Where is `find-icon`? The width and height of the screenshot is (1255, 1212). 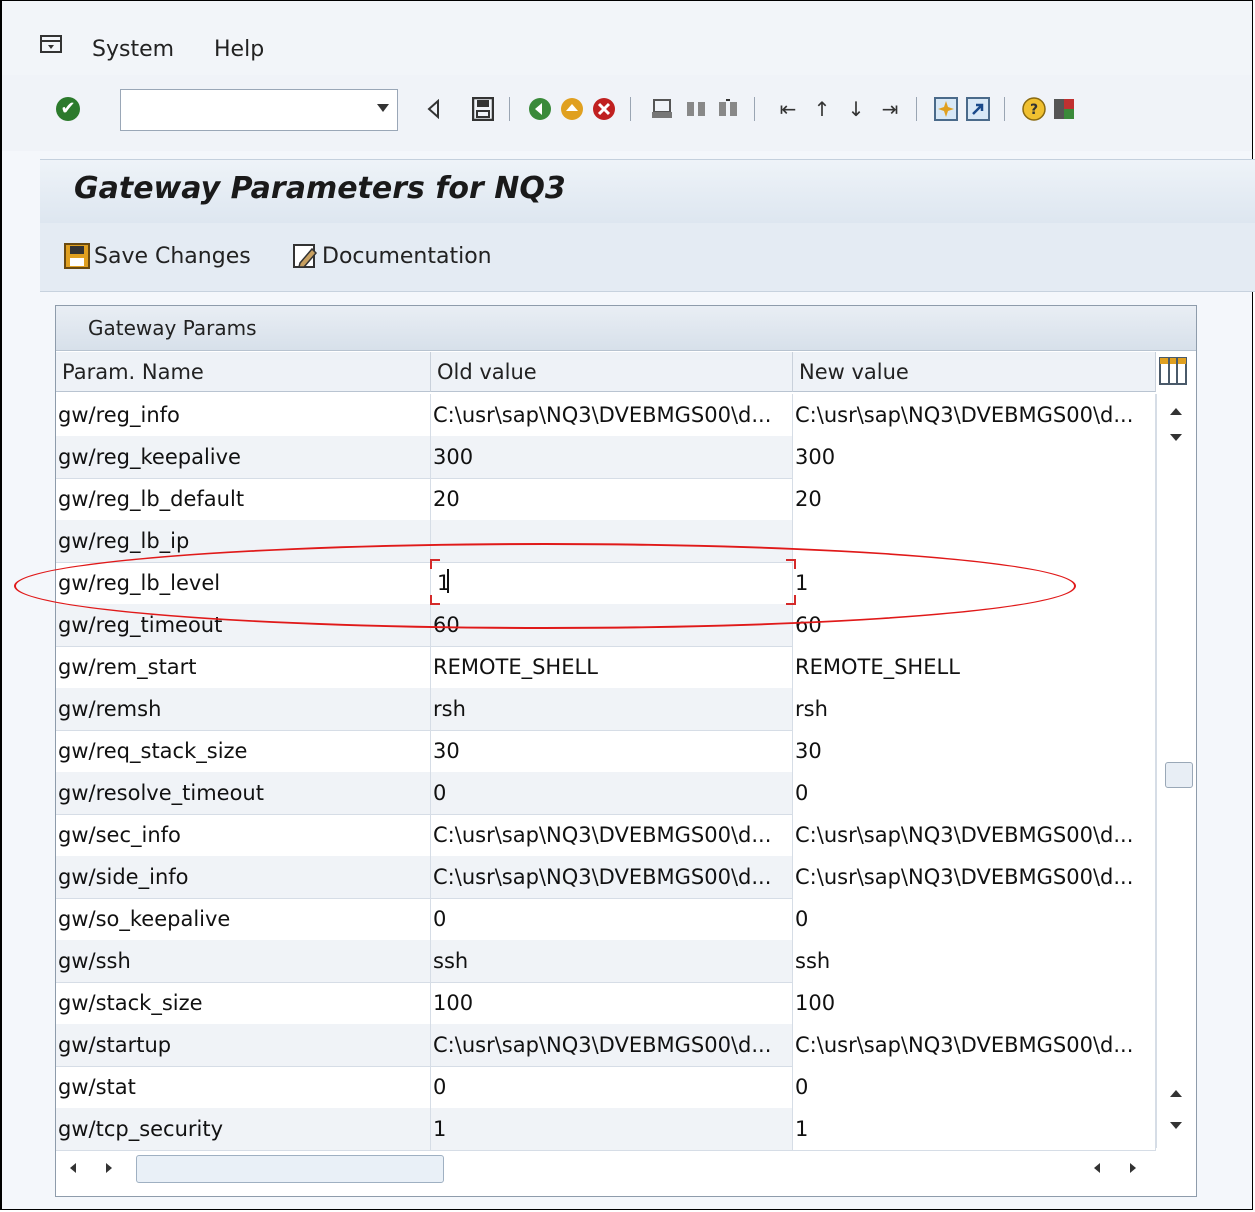
find-icon is located at coordinates (696, 109).